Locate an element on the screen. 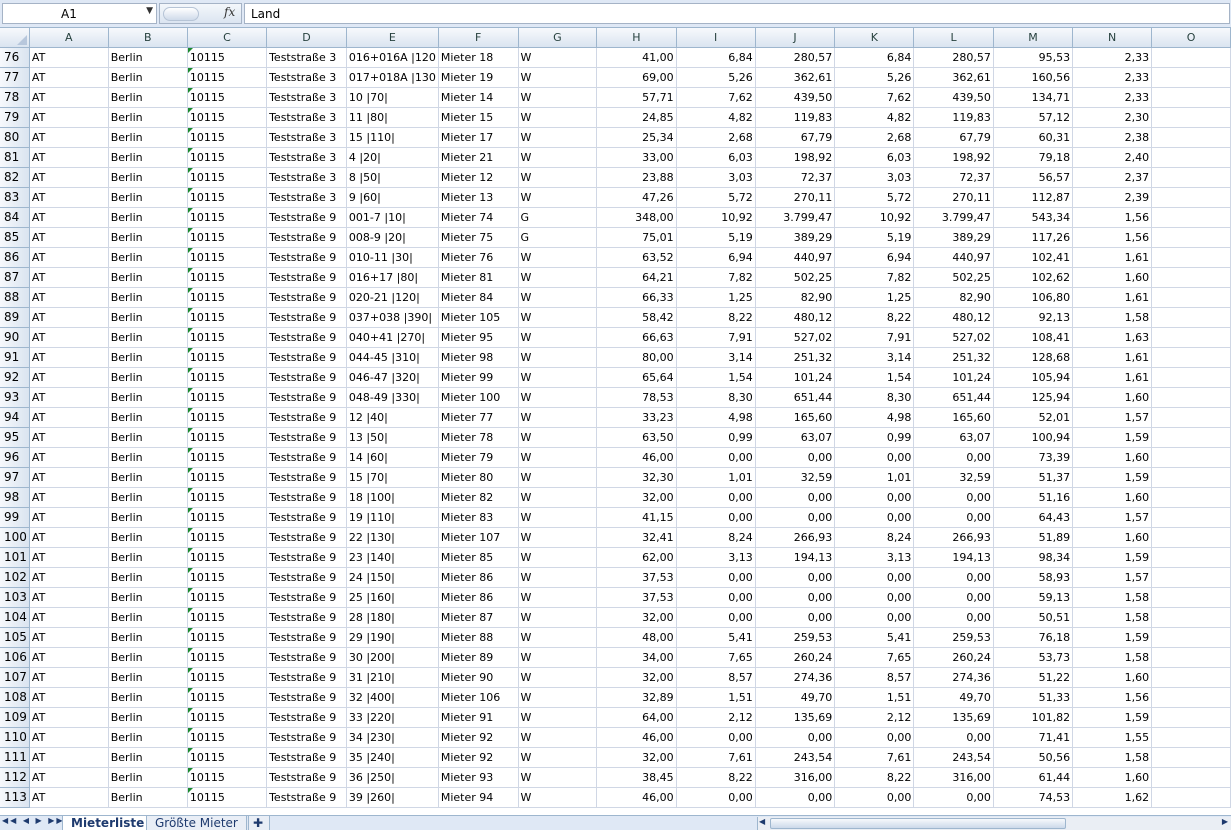 This screenshot has width=1231, height=830. cell-f: Mieter 15 is located at coordinates (478, 117).